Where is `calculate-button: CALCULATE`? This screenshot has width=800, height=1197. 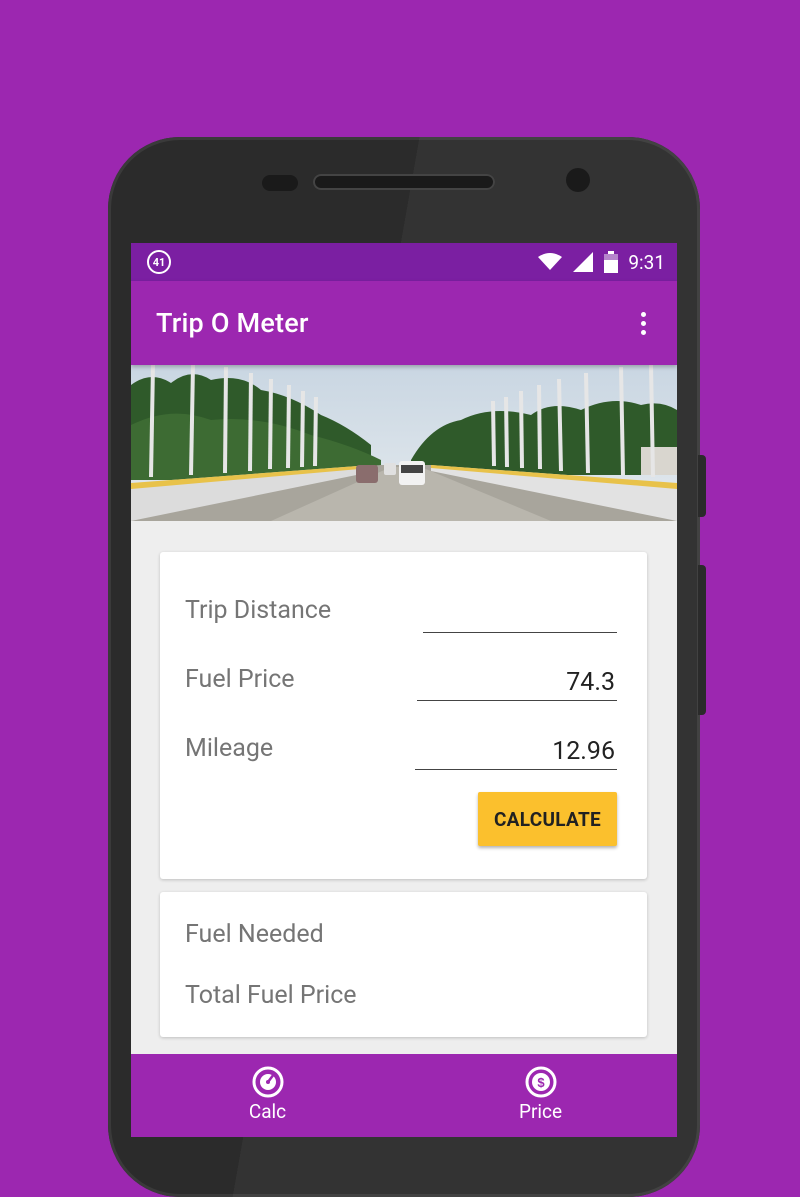 calculate-button: CALCULATE is located at coordinates (547, 819).